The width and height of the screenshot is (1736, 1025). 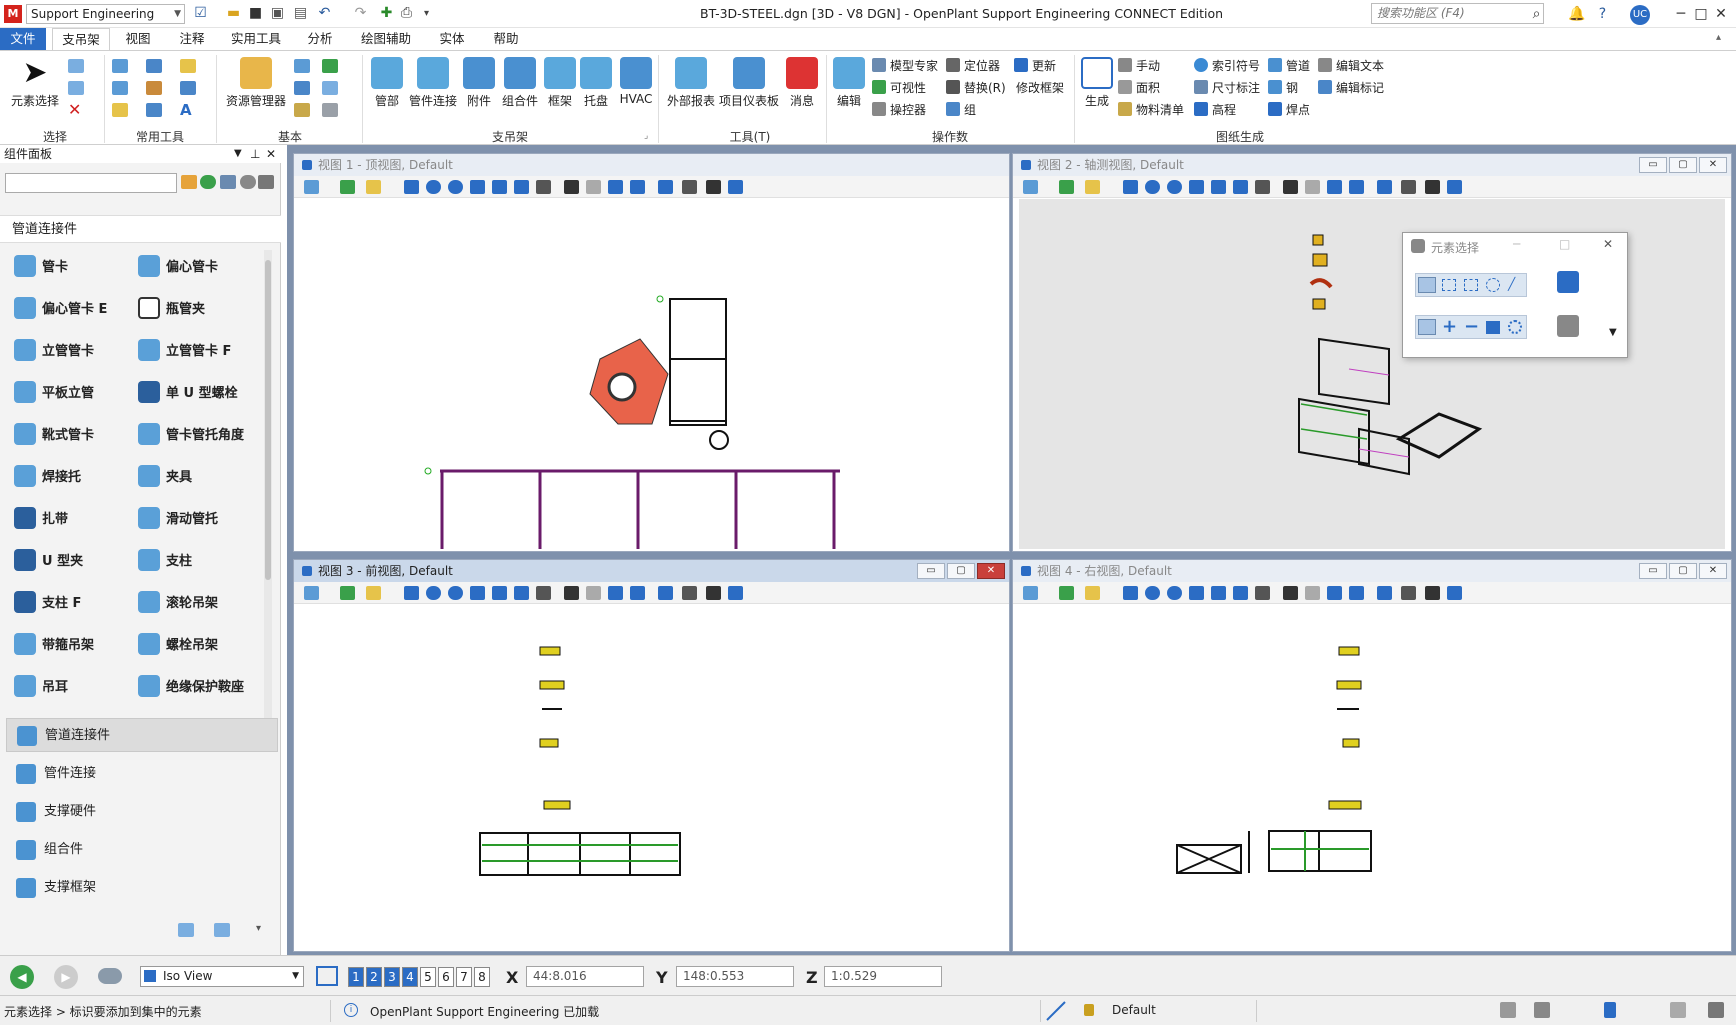 I want to click on pin-icon: ⊥, so click(x=255, y=154).